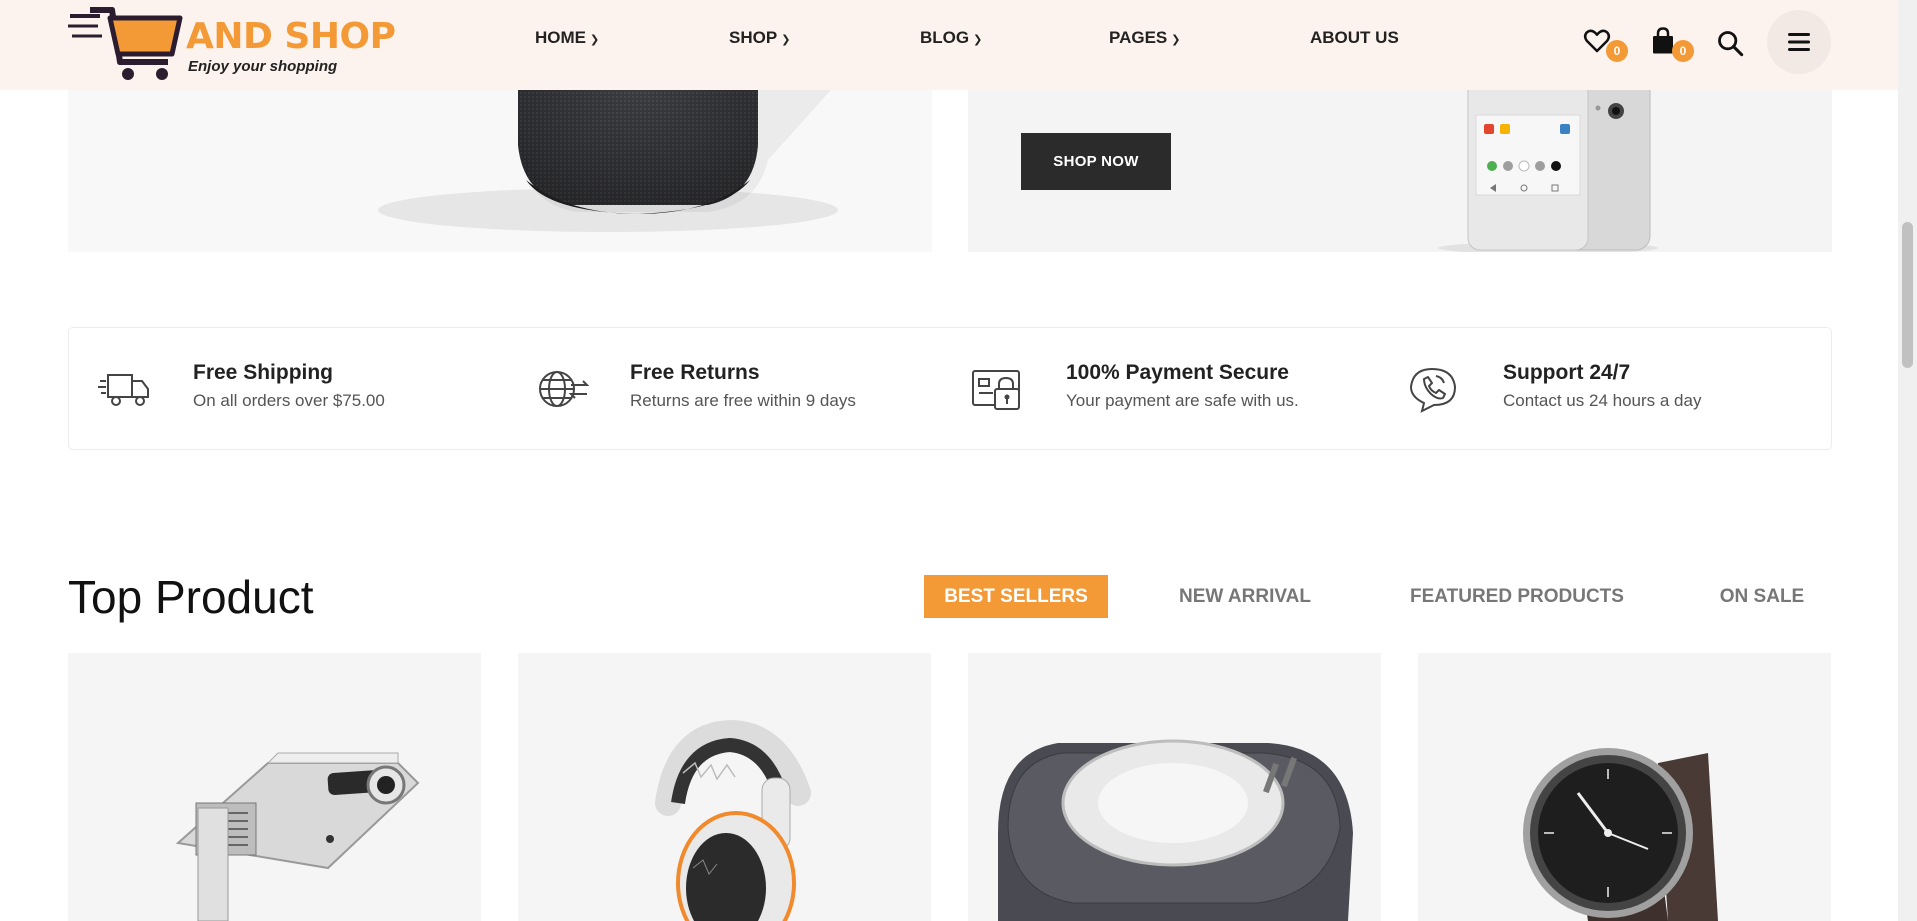 The width and height of the screenshot is (1917, 921). Describe the element at coordinates (125, 43) in the screenshot. I see `cart-logo-icon` at that location.